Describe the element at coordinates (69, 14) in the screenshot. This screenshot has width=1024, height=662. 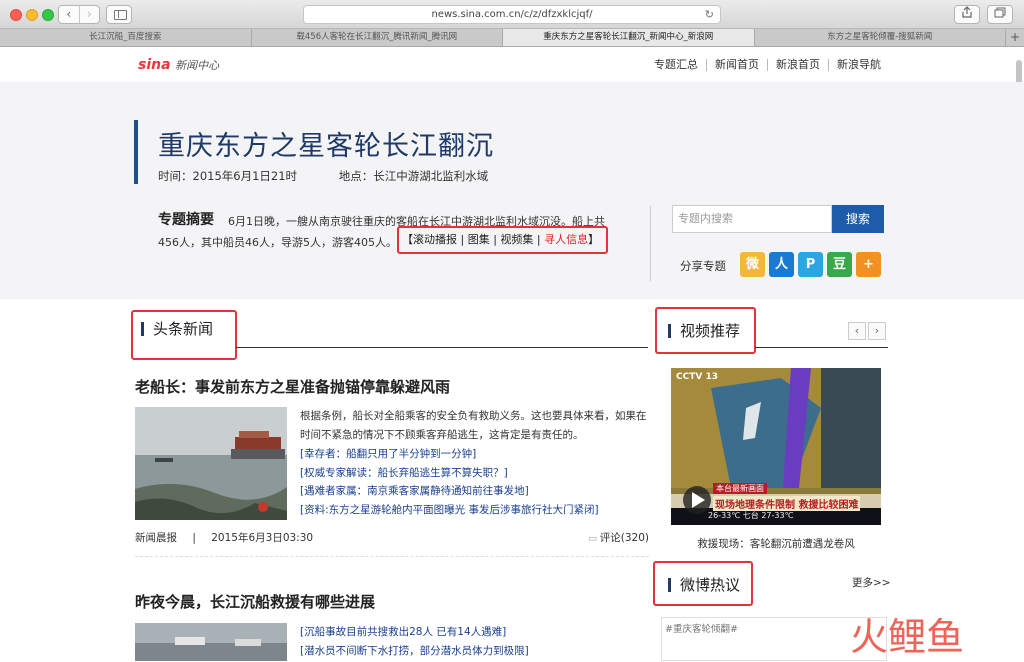
I see `back-button: ‹` at that location.